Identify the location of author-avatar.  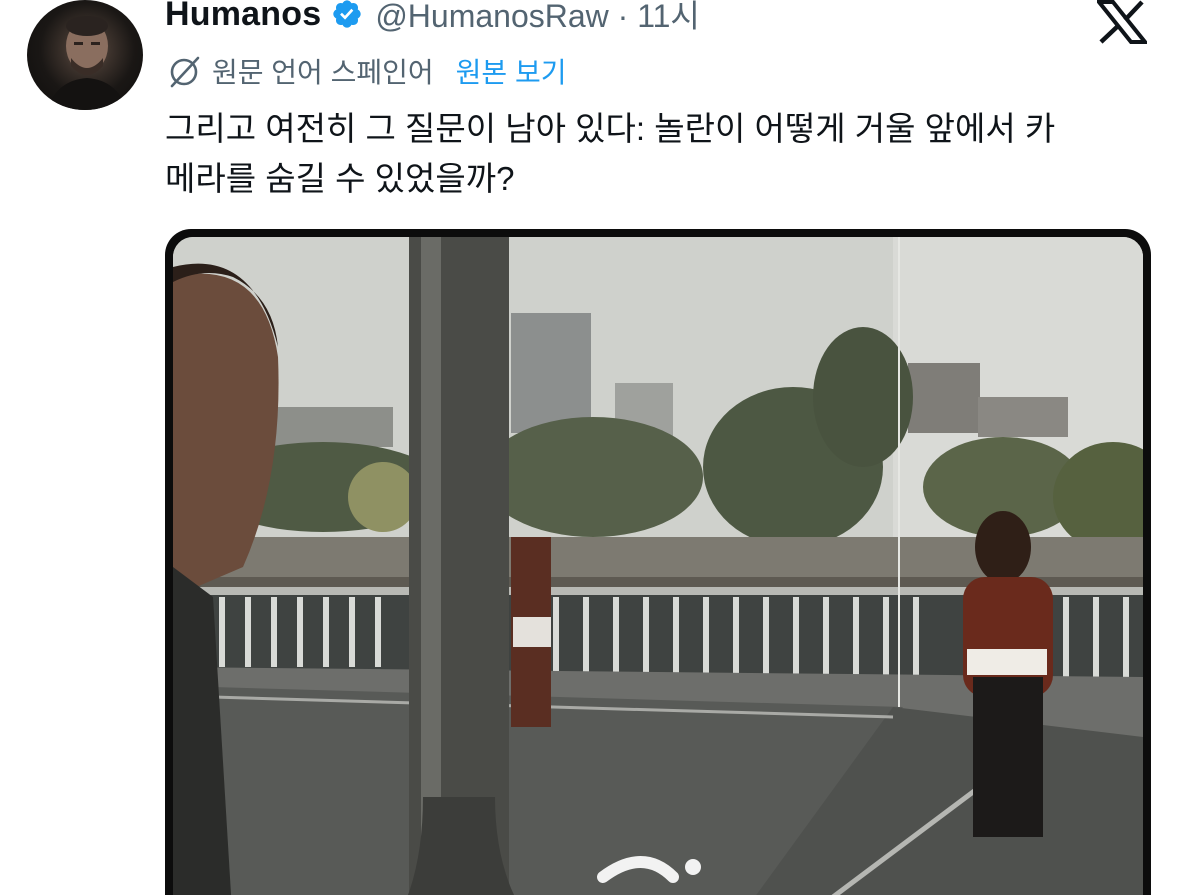
(85, 55).